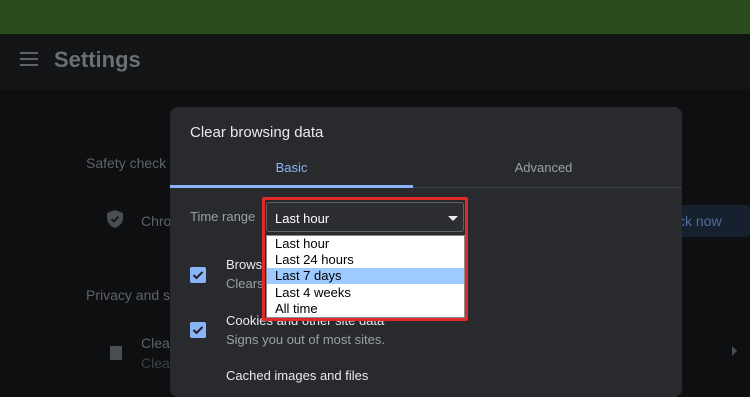 This screenshot has width=750, height=397. What do you see at coordinates (245, 283) in the screenshot?
I see `browsing-history-subtitle: Clears` at bounding box center [245, 283].